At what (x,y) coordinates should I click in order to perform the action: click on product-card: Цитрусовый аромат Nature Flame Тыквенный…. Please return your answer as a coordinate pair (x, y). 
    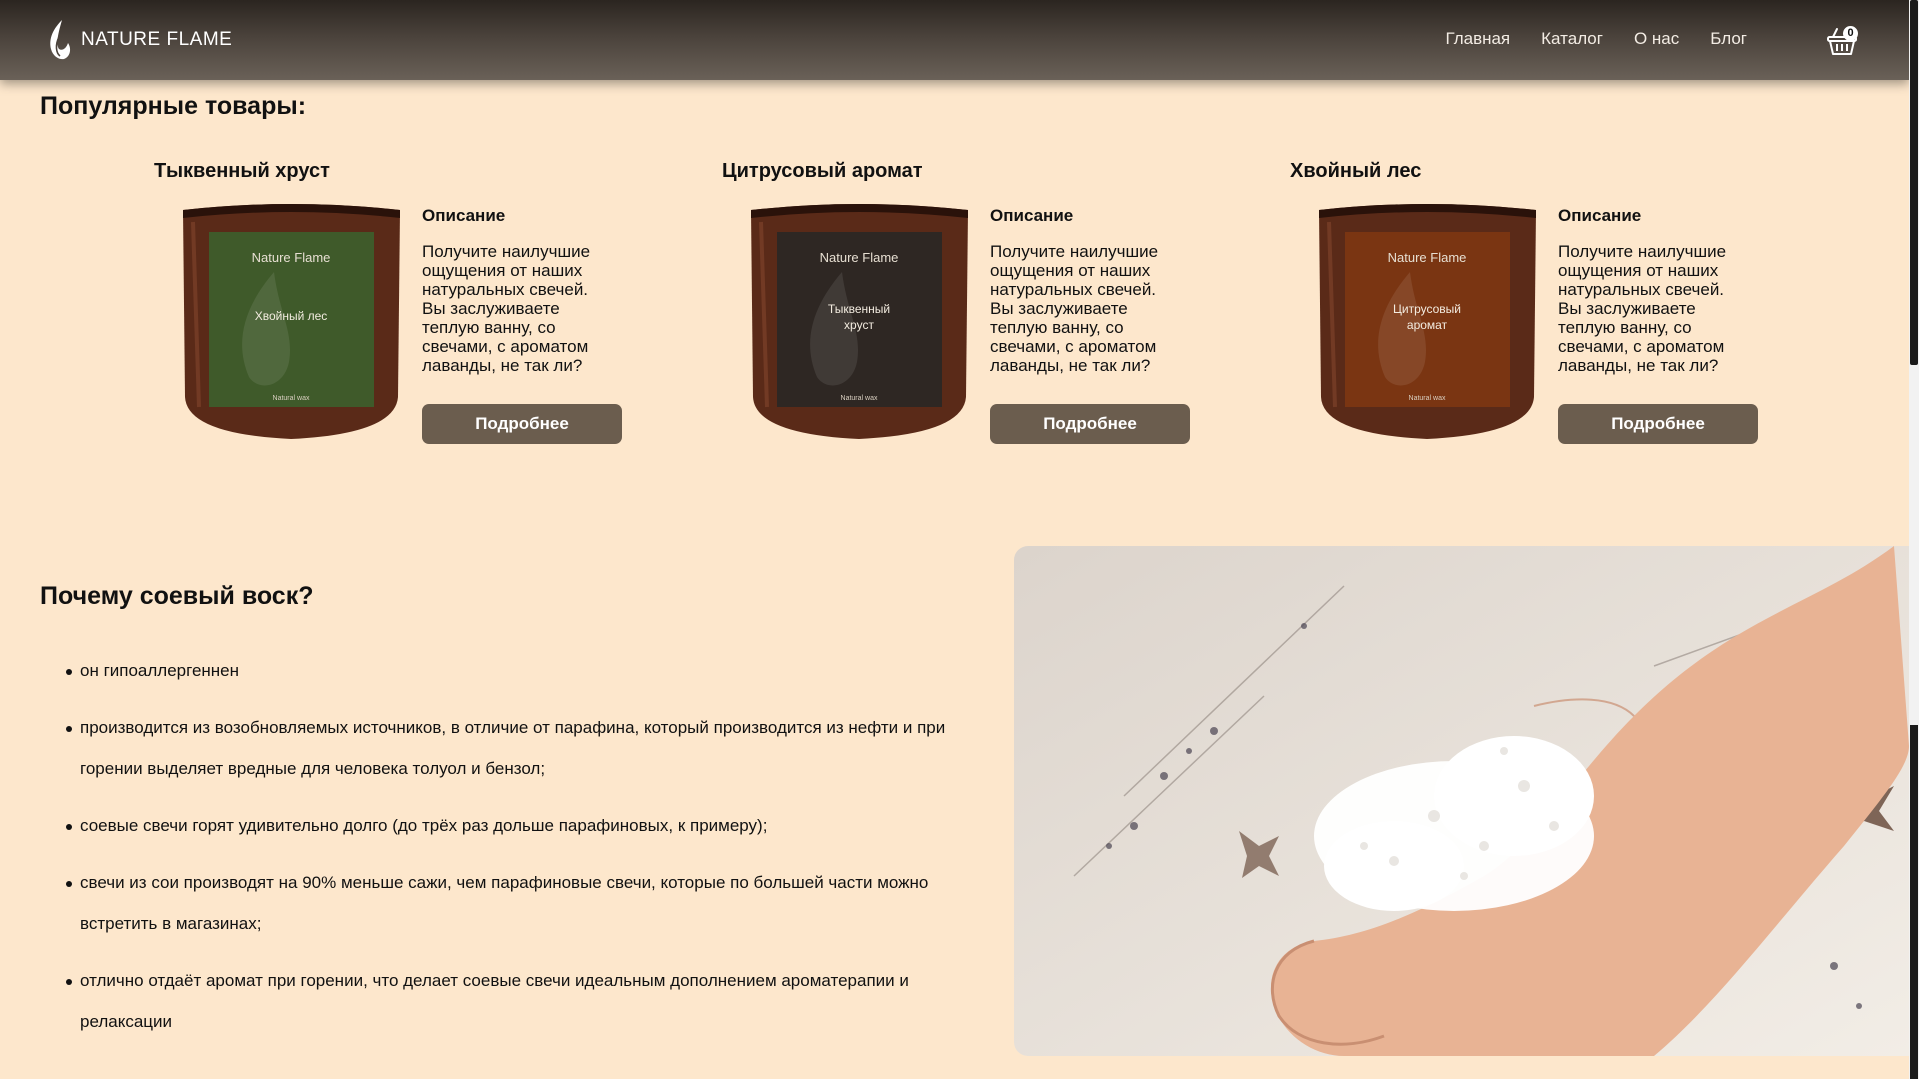
    Looking at the image, I should click on (962, 315).